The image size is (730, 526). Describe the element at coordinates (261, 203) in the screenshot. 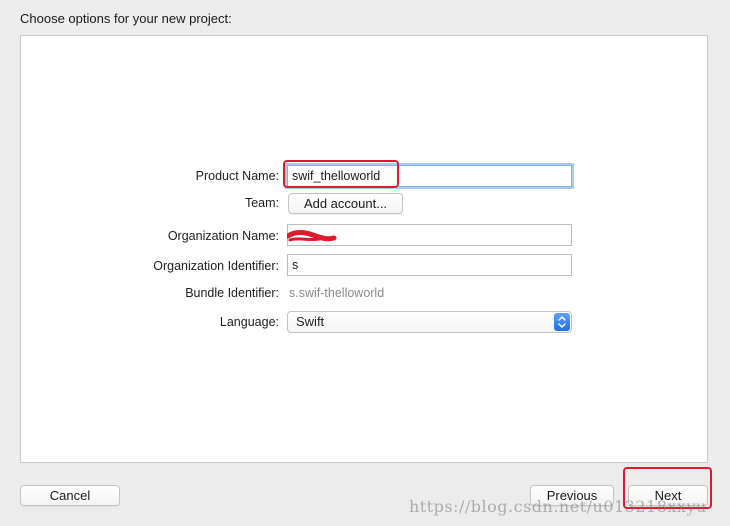

I see `team-label: Team:` at that location.